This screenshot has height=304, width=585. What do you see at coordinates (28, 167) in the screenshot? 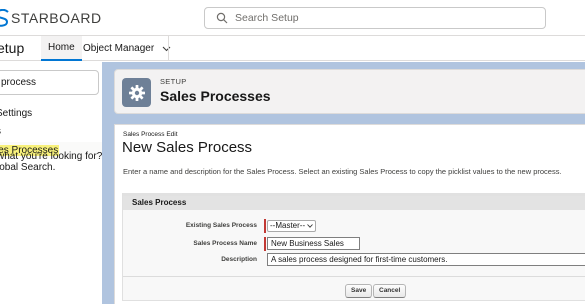
I see `help-line-2: lobal Search.` at bounding box center [28, 167].